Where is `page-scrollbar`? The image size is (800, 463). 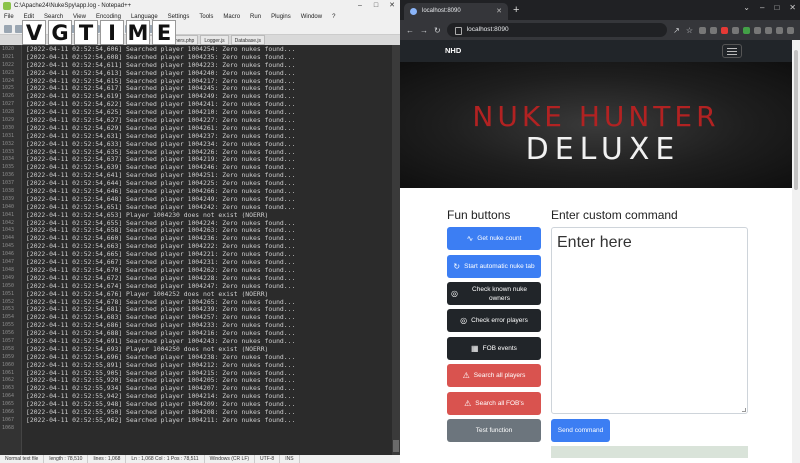 page-scrollbar is located at coordinates (796, 251).